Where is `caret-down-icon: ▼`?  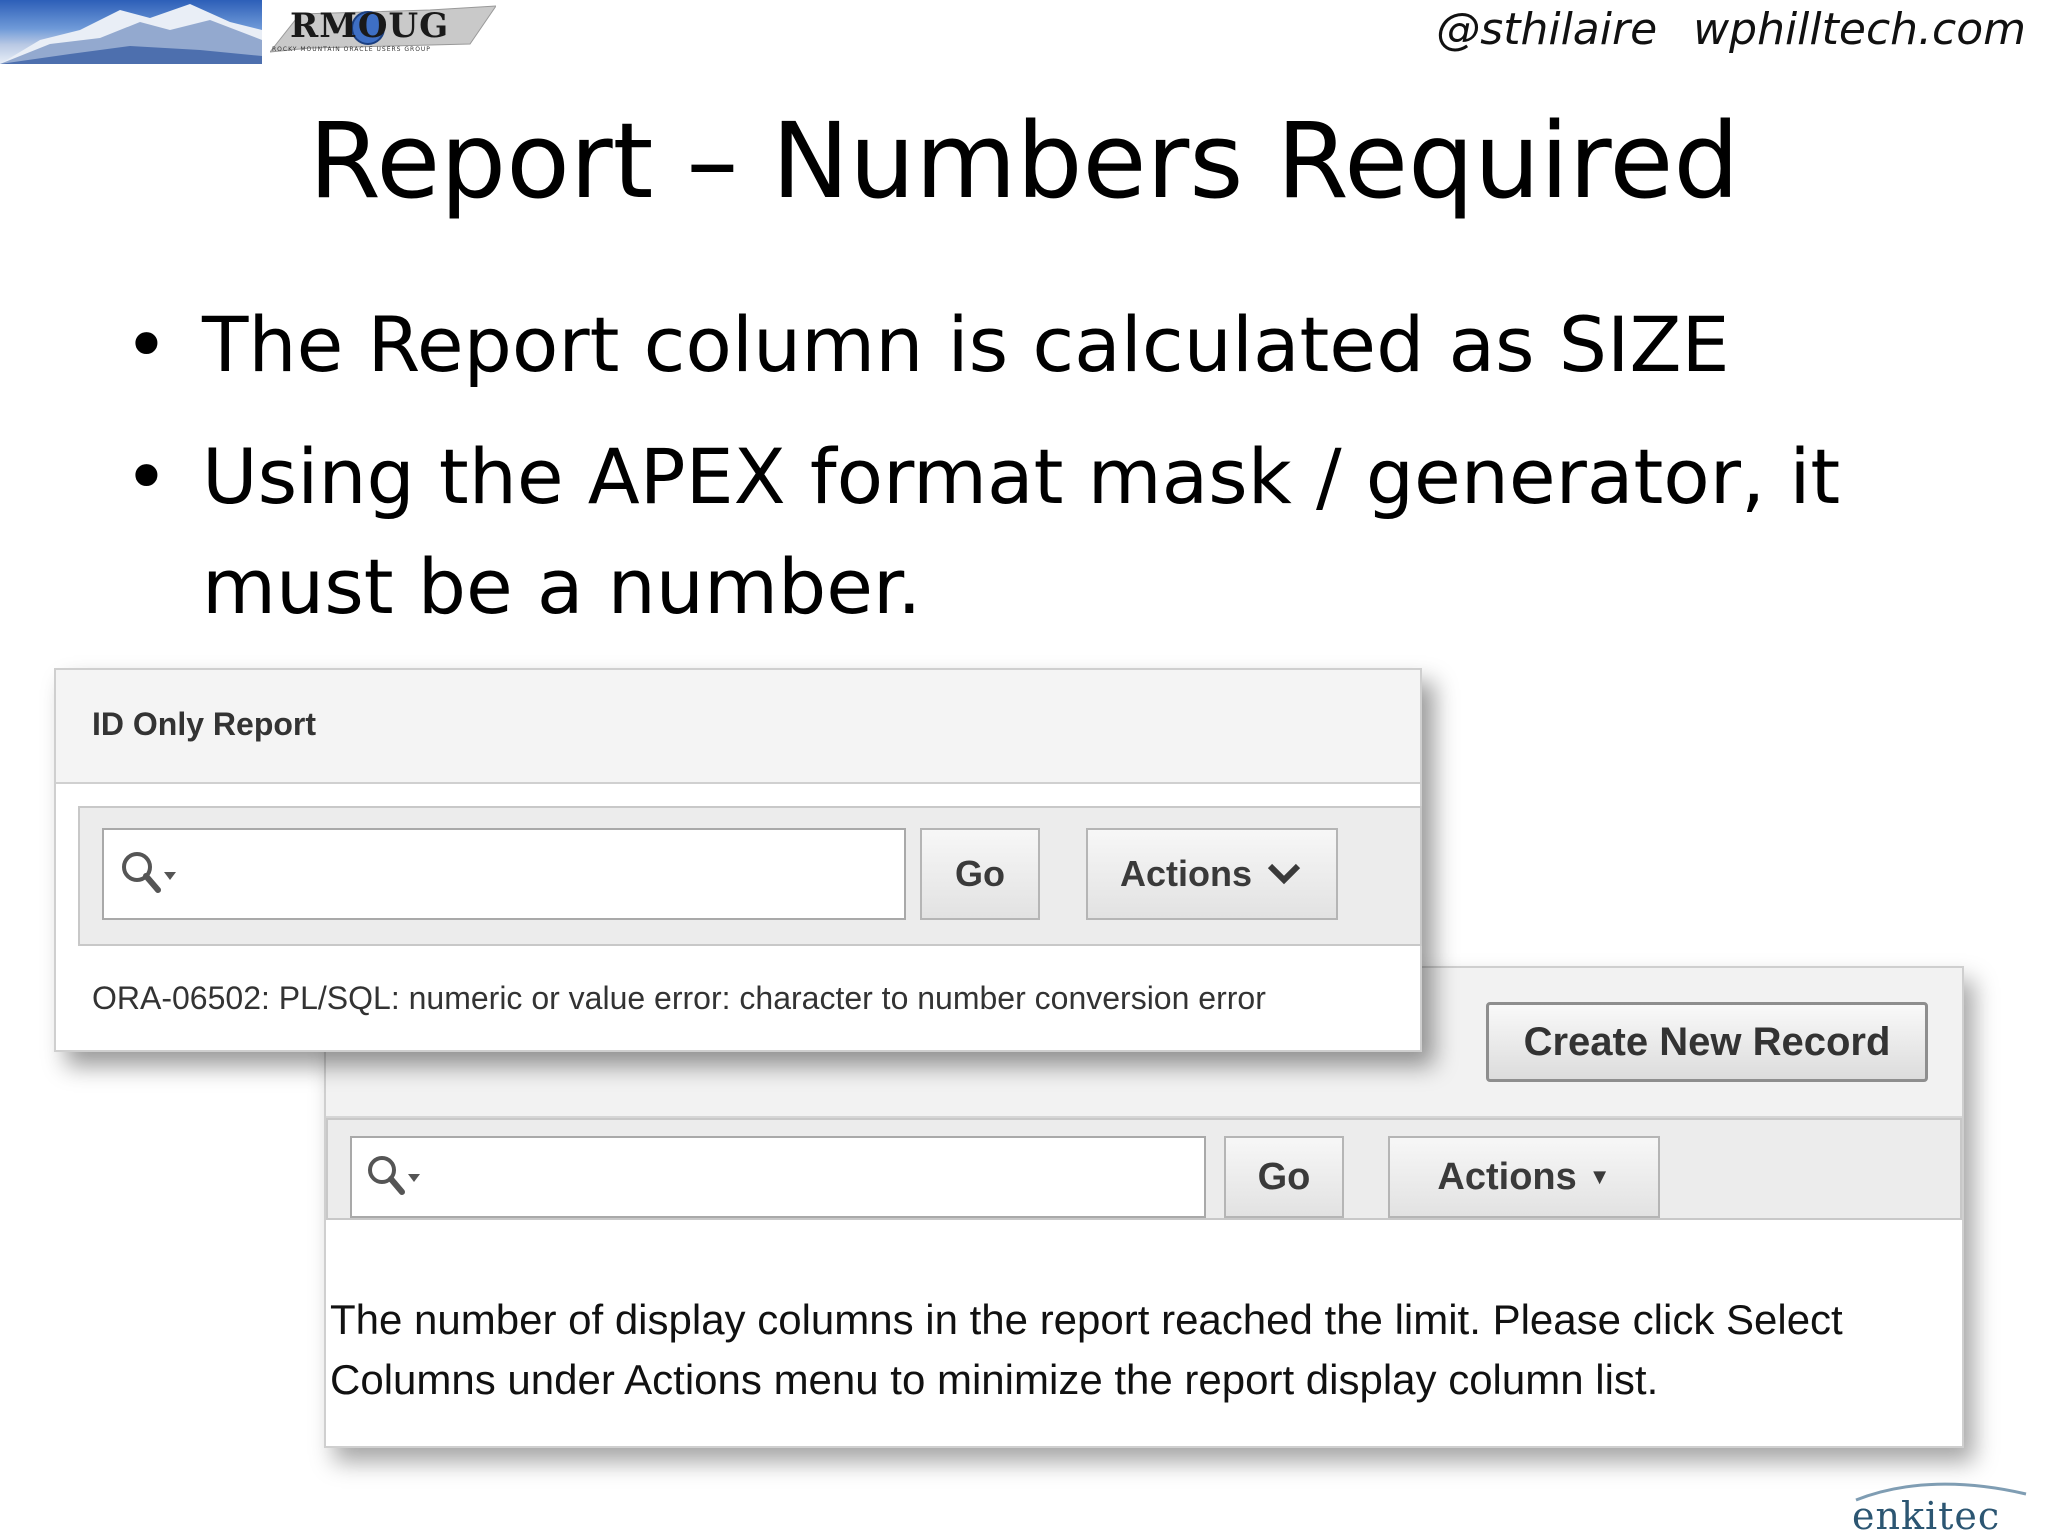 caret-down-icon: ▼ is located at coordinates (1599, 1176).